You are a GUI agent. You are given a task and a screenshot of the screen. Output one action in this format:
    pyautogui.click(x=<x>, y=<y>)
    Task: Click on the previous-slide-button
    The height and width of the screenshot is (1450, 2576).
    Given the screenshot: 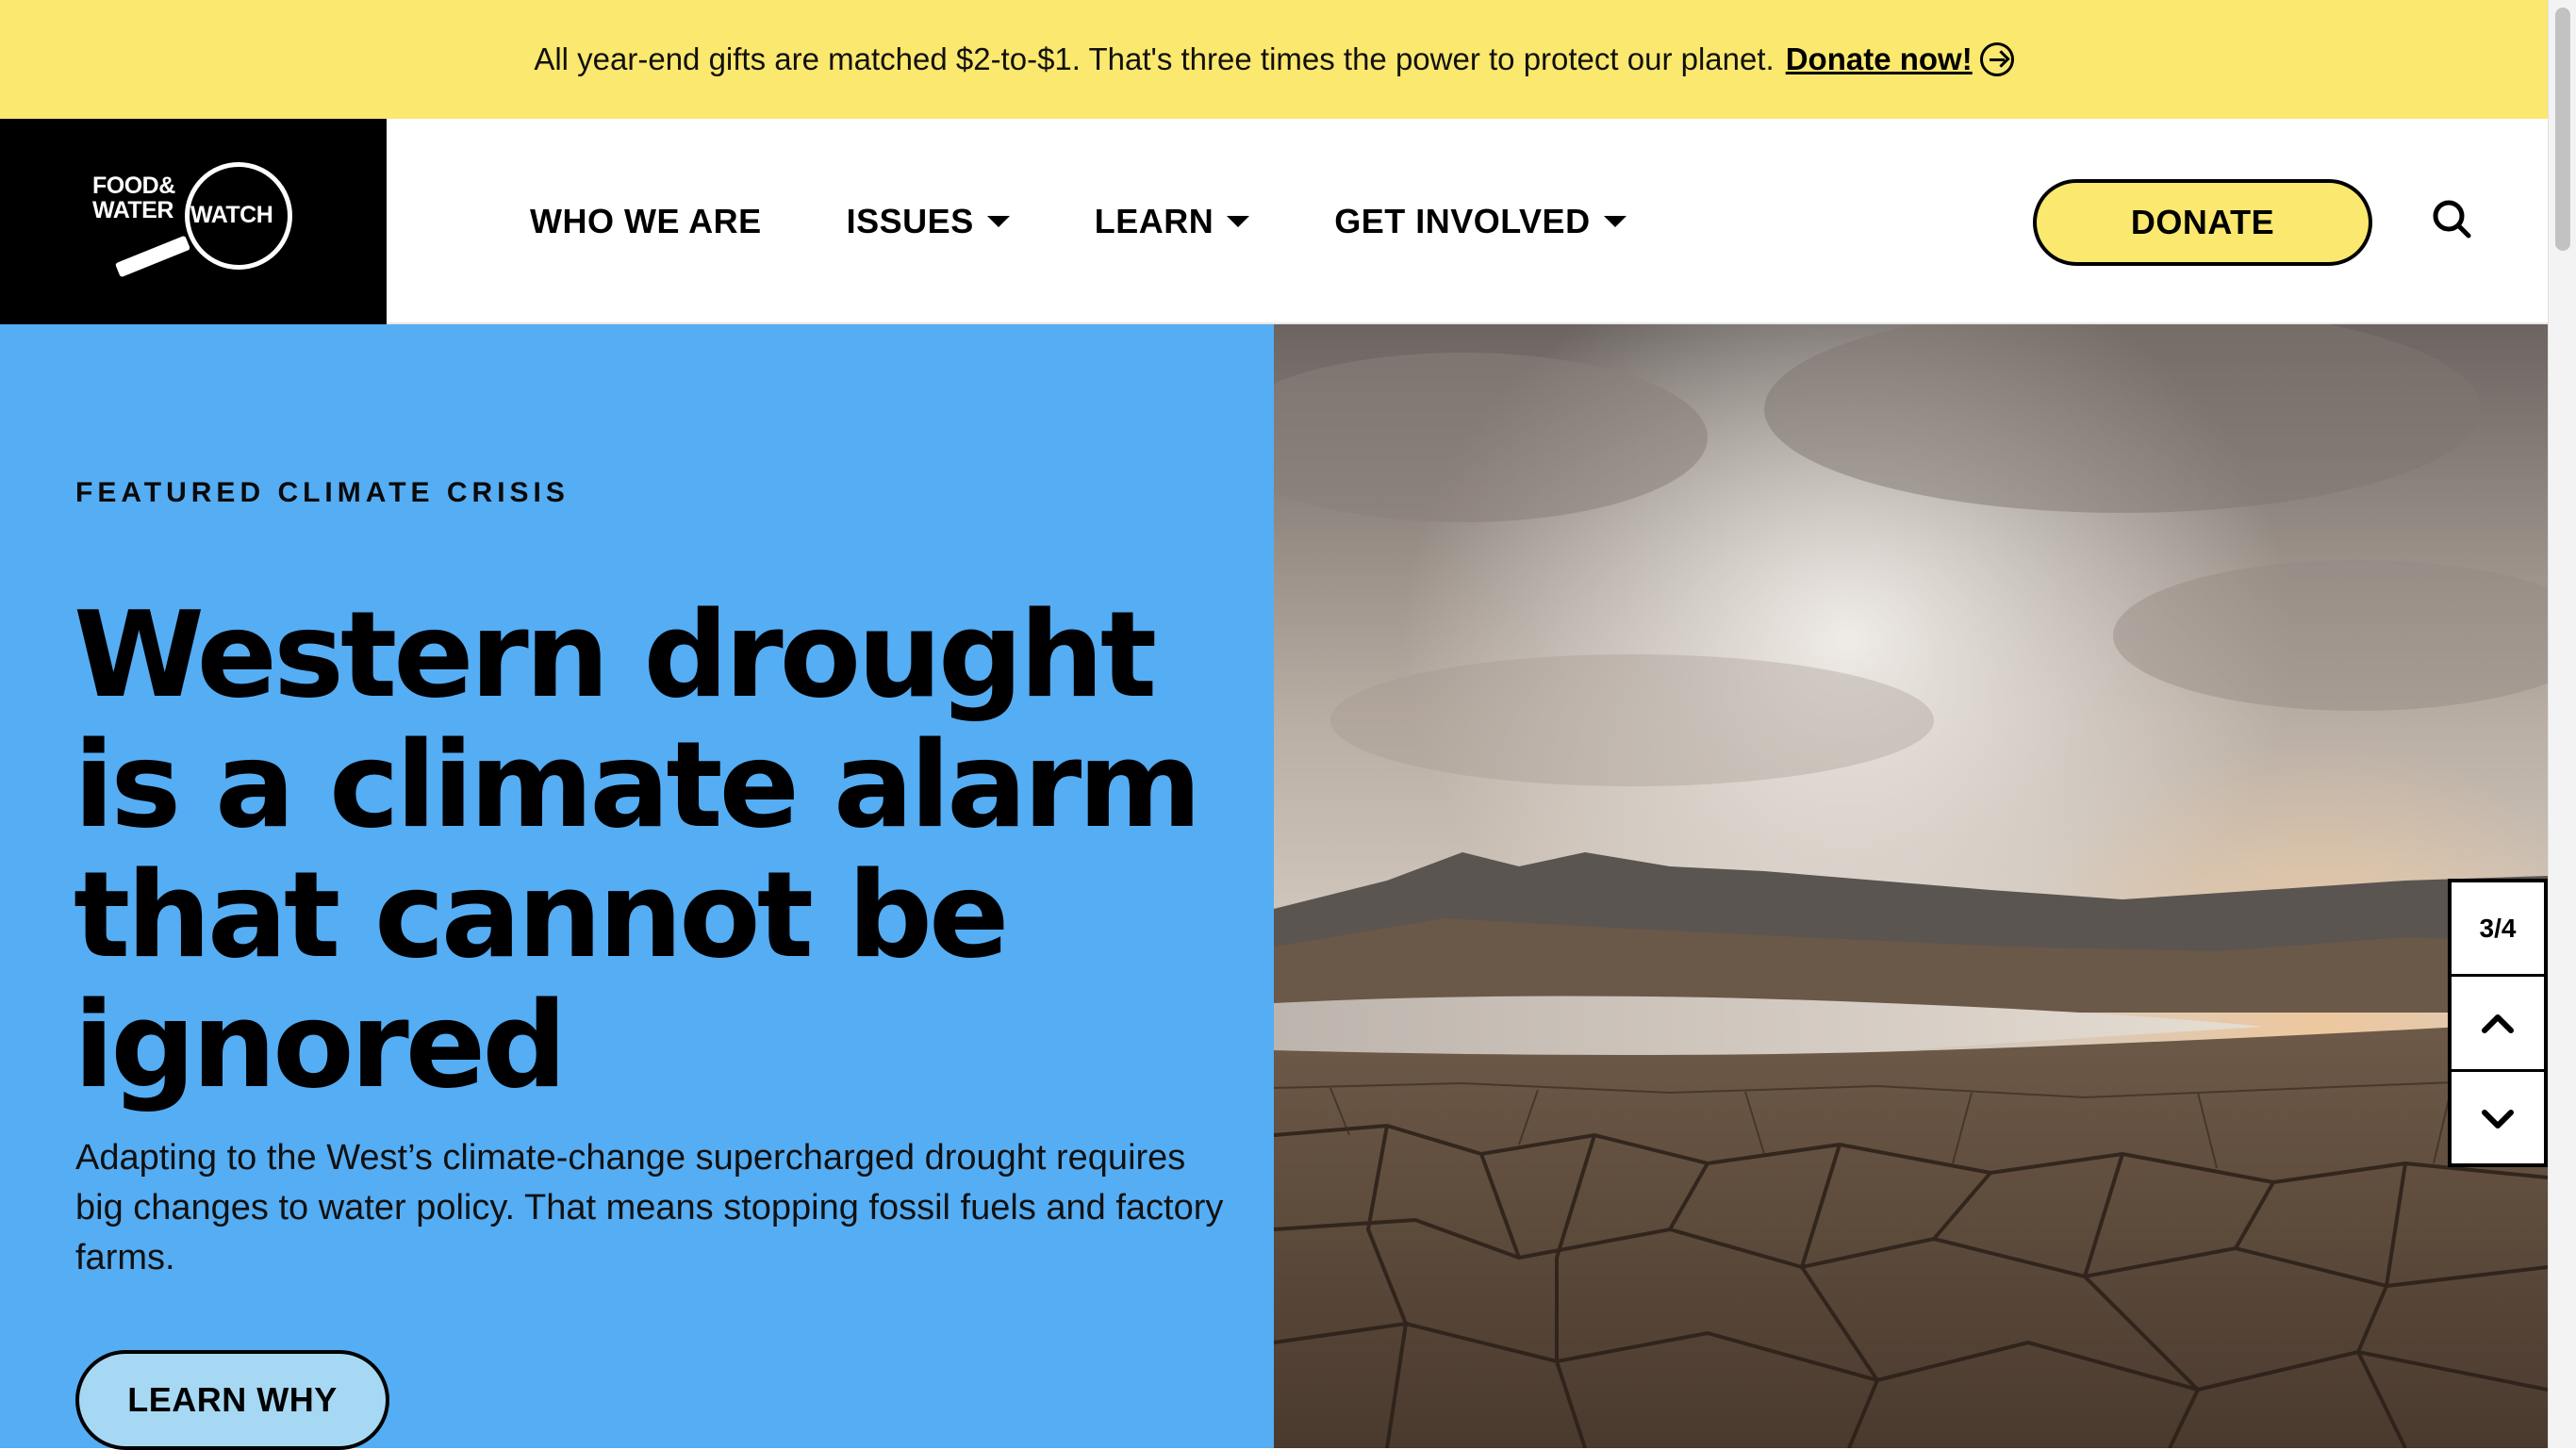 What is the action you would take?
    pyautogui.click(x=2498, y=1025)
    